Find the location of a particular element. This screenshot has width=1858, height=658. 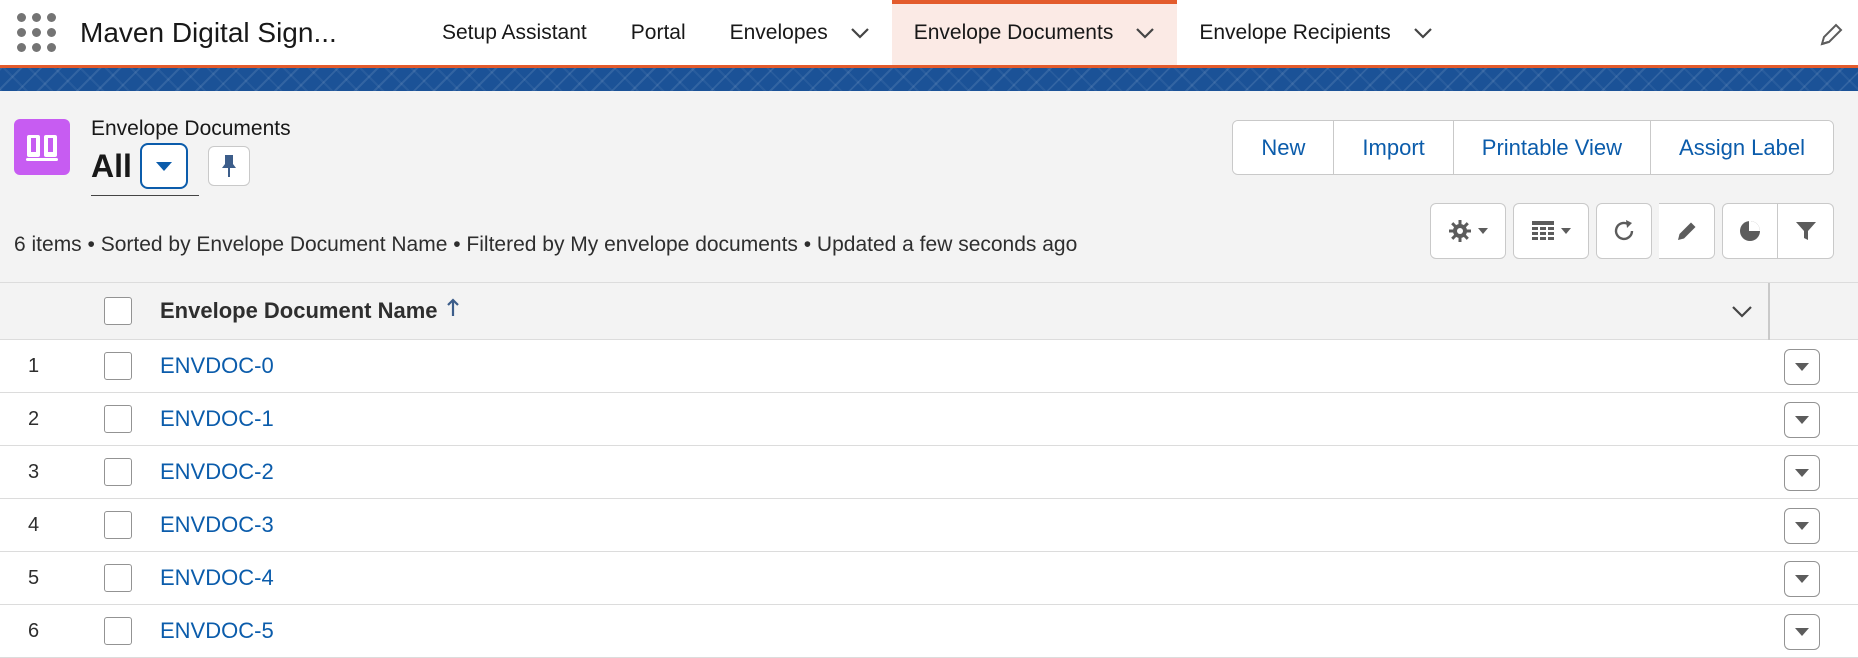

list-settings-button is located at coordinates (1468, 231).